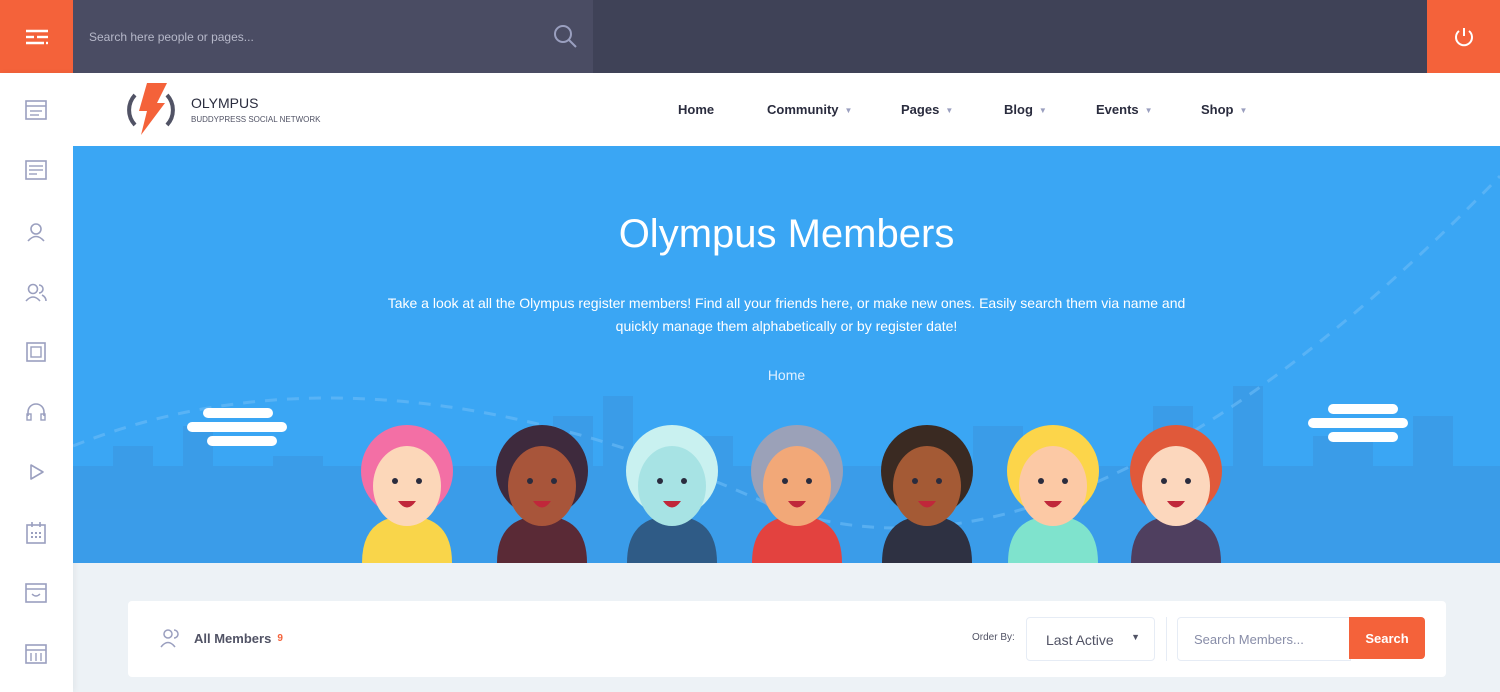 The width and height of the screenshot is (1500, 692). I want to click on sidebar-calendar-icon, so click(36, 533).